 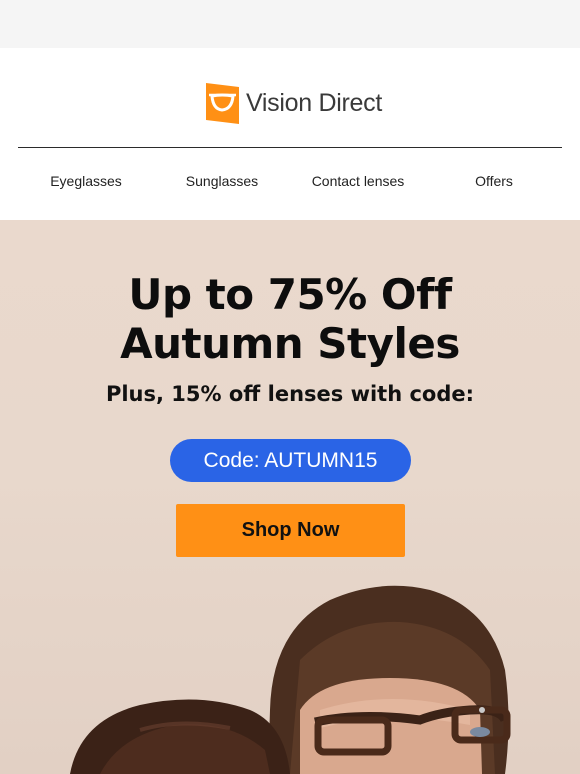 What do you see at coordinates (222, 103) in the screenshot?
I see `vision-direct-logo-icon` at bounding box center [222, 103].